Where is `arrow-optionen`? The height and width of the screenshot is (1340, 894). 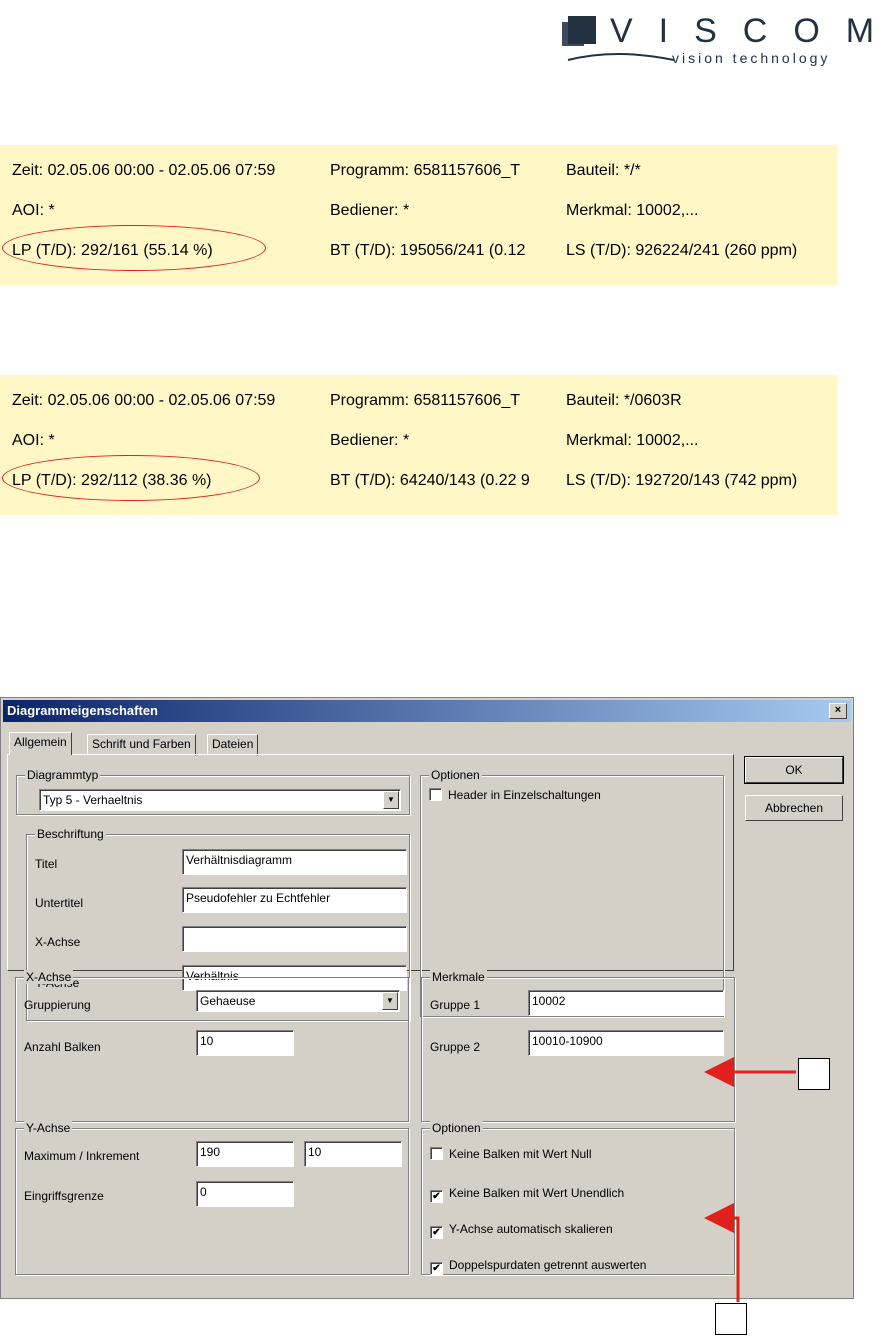
arrow-optionen is located at coordinates (722, 1252).